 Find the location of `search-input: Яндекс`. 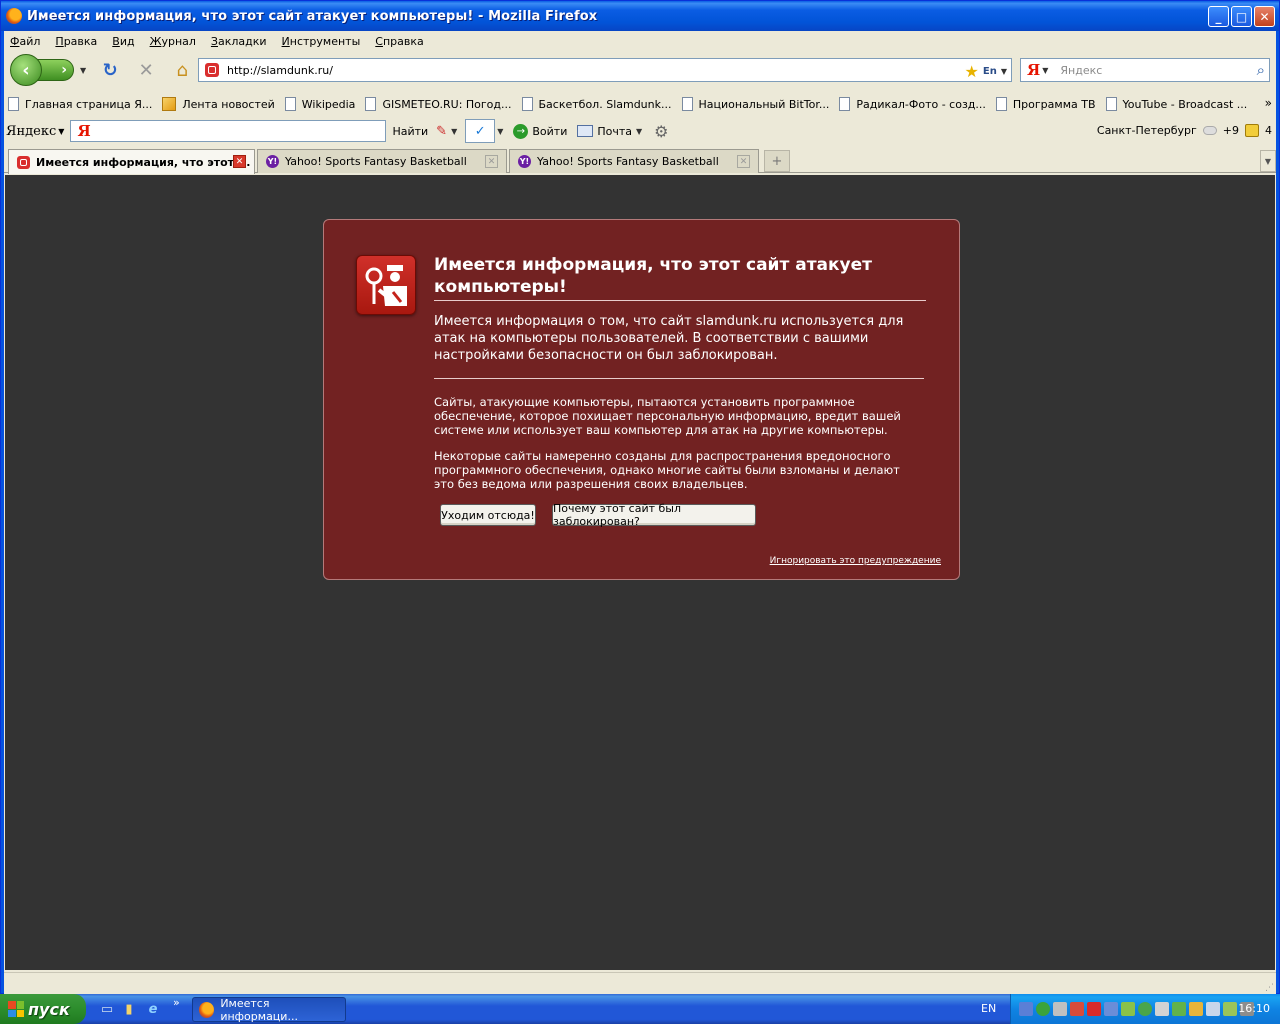

search-input: Яндекс is located at coordinates (1081, 70).